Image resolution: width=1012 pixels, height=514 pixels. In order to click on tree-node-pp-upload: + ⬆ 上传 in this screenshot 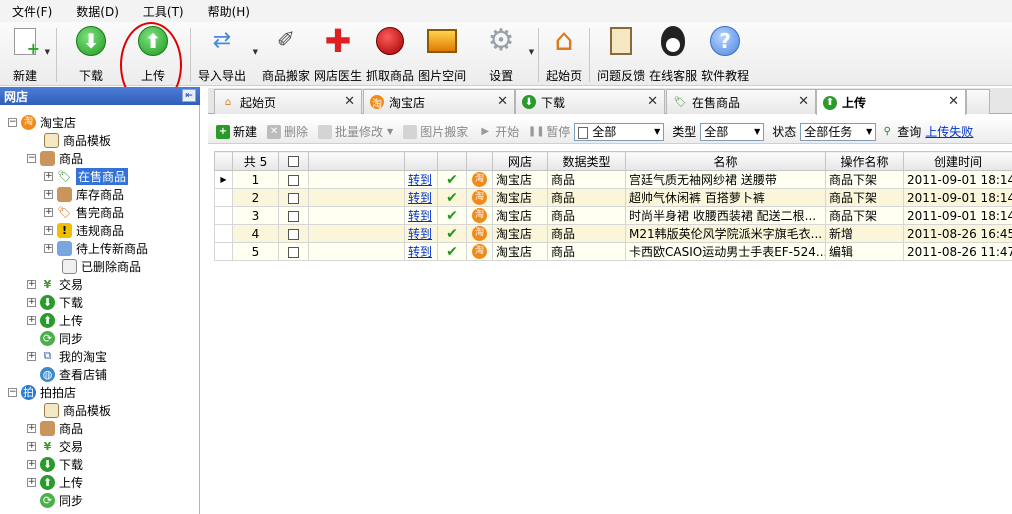, I will do `click(55, 482)`.